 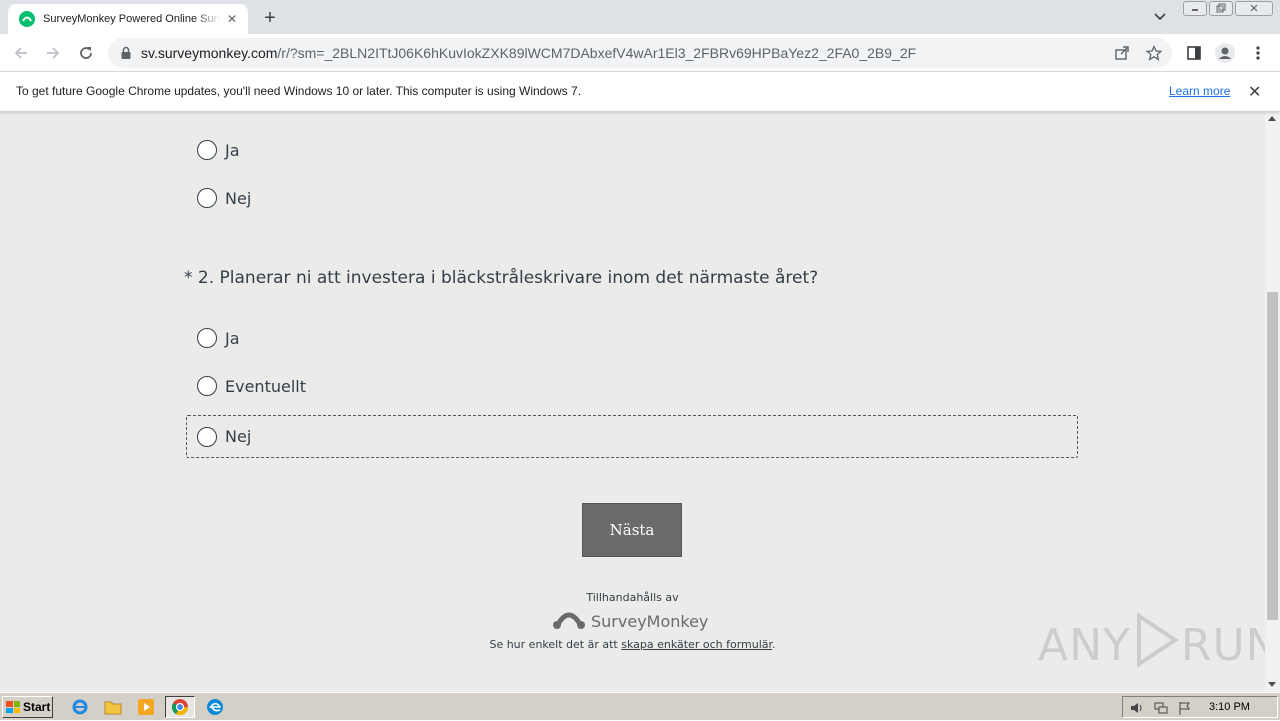 What do you see at coordinates (180, 707) in the screenshot?
I see `chrome-taskbar-icon` at bounding box center [180, 707].